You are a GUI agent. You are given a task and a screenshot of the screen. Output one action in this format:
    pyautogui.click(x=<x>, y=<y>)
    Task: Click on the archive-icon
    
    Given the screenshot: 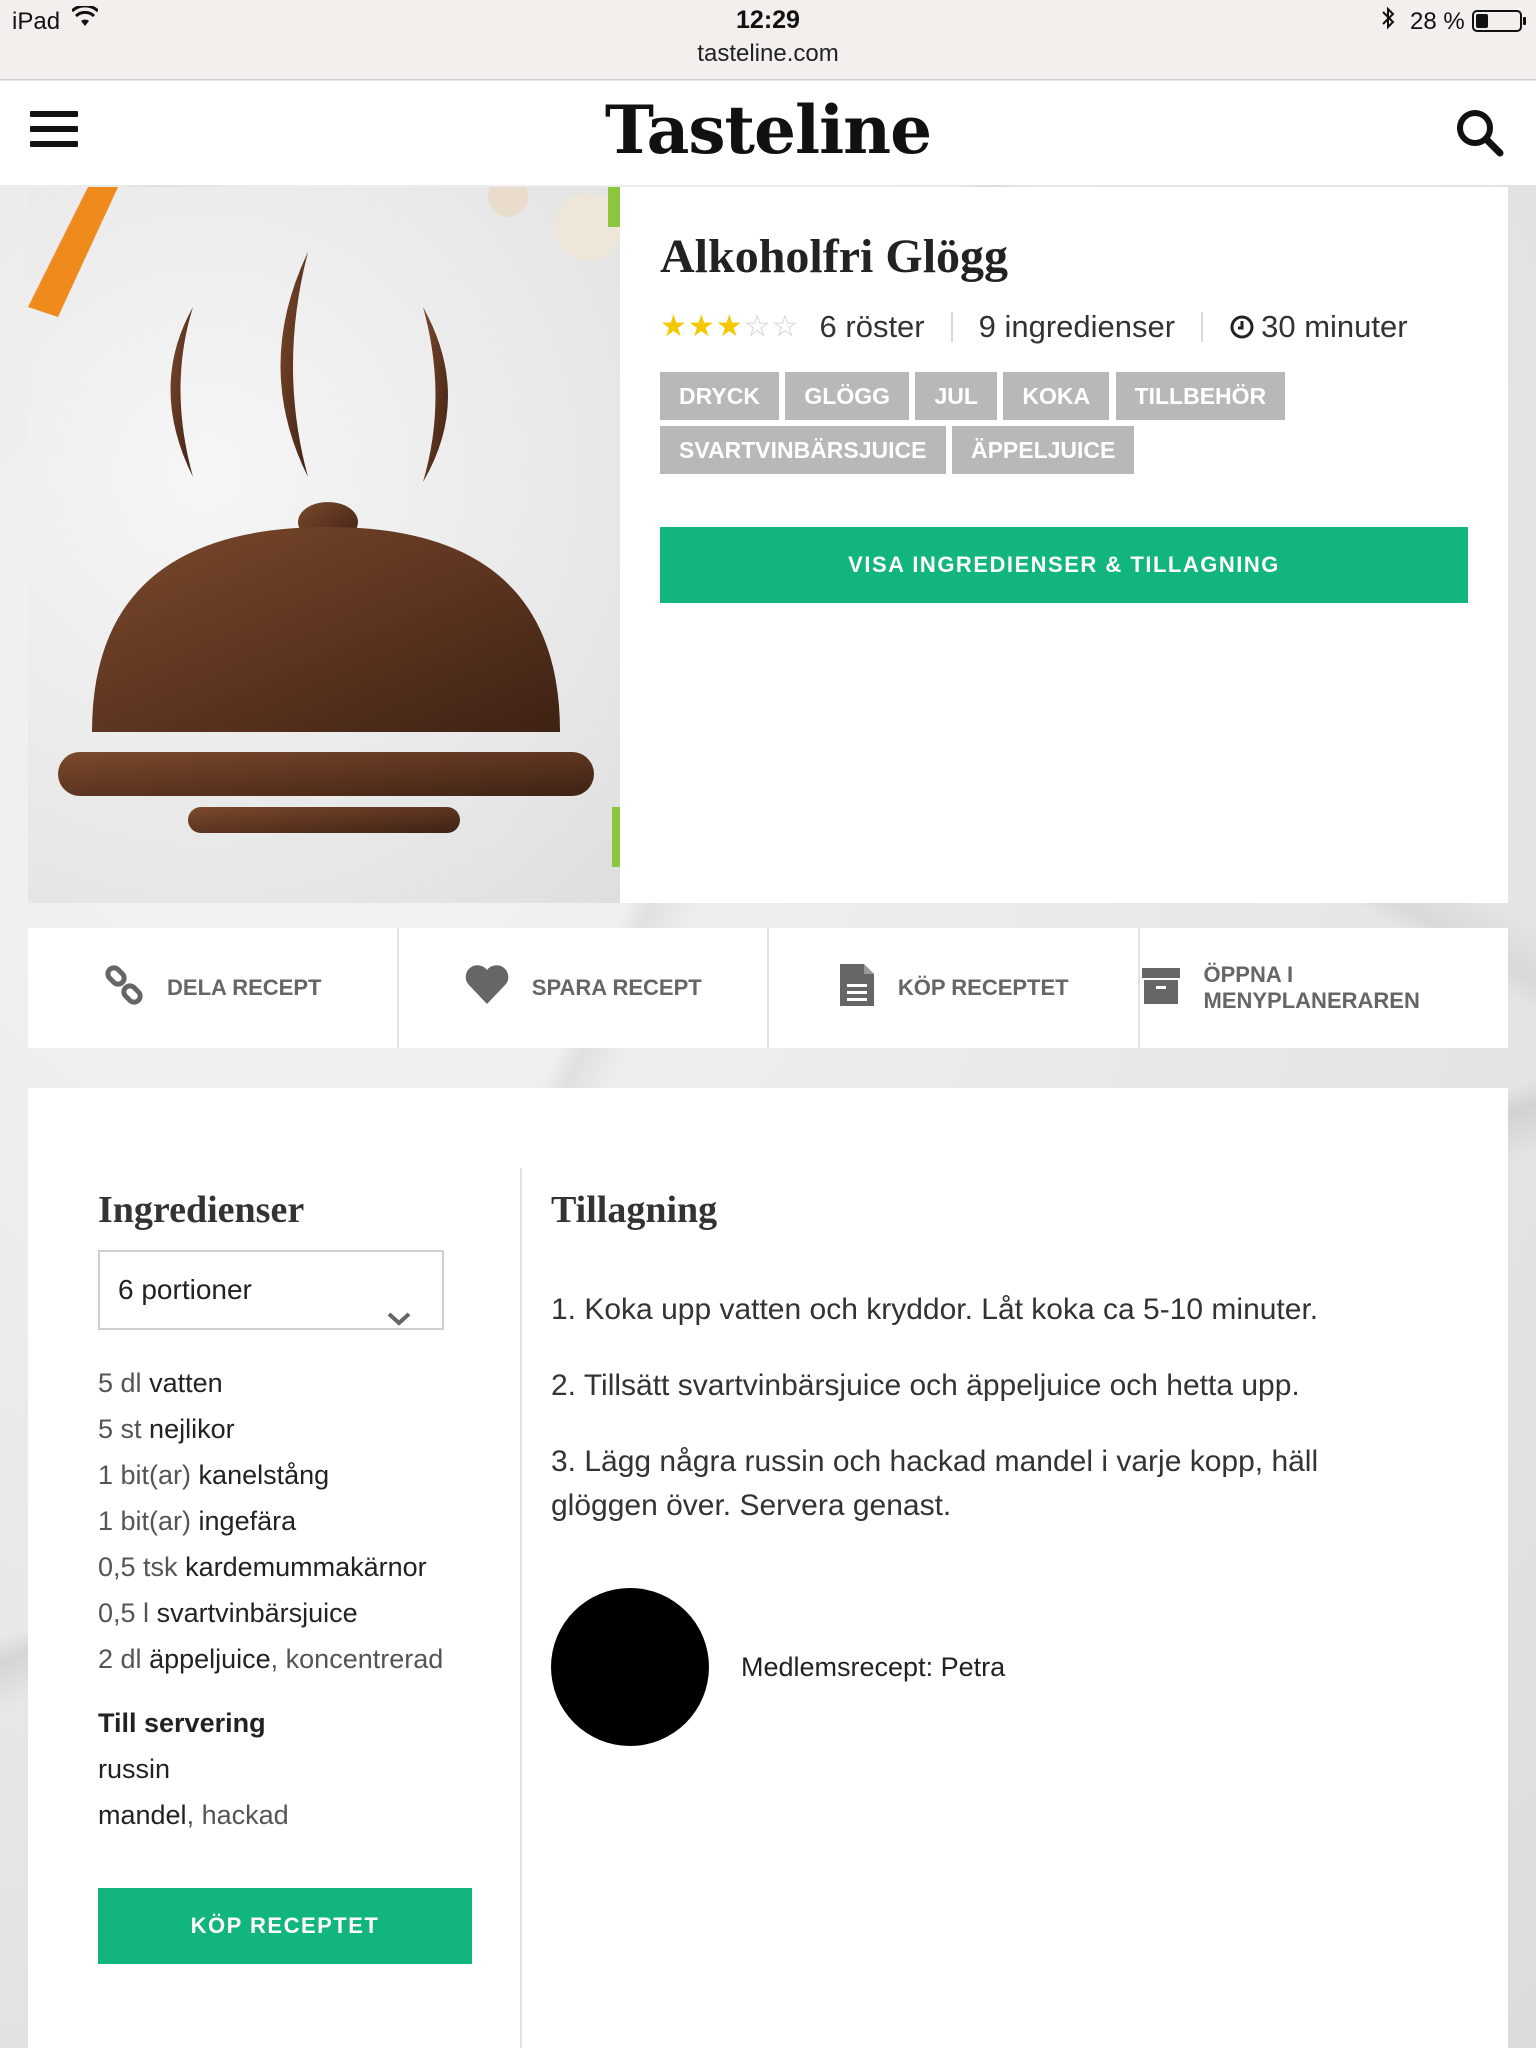 What is the action you would take?
    pyautogui.click(x=1172, y=988)
    